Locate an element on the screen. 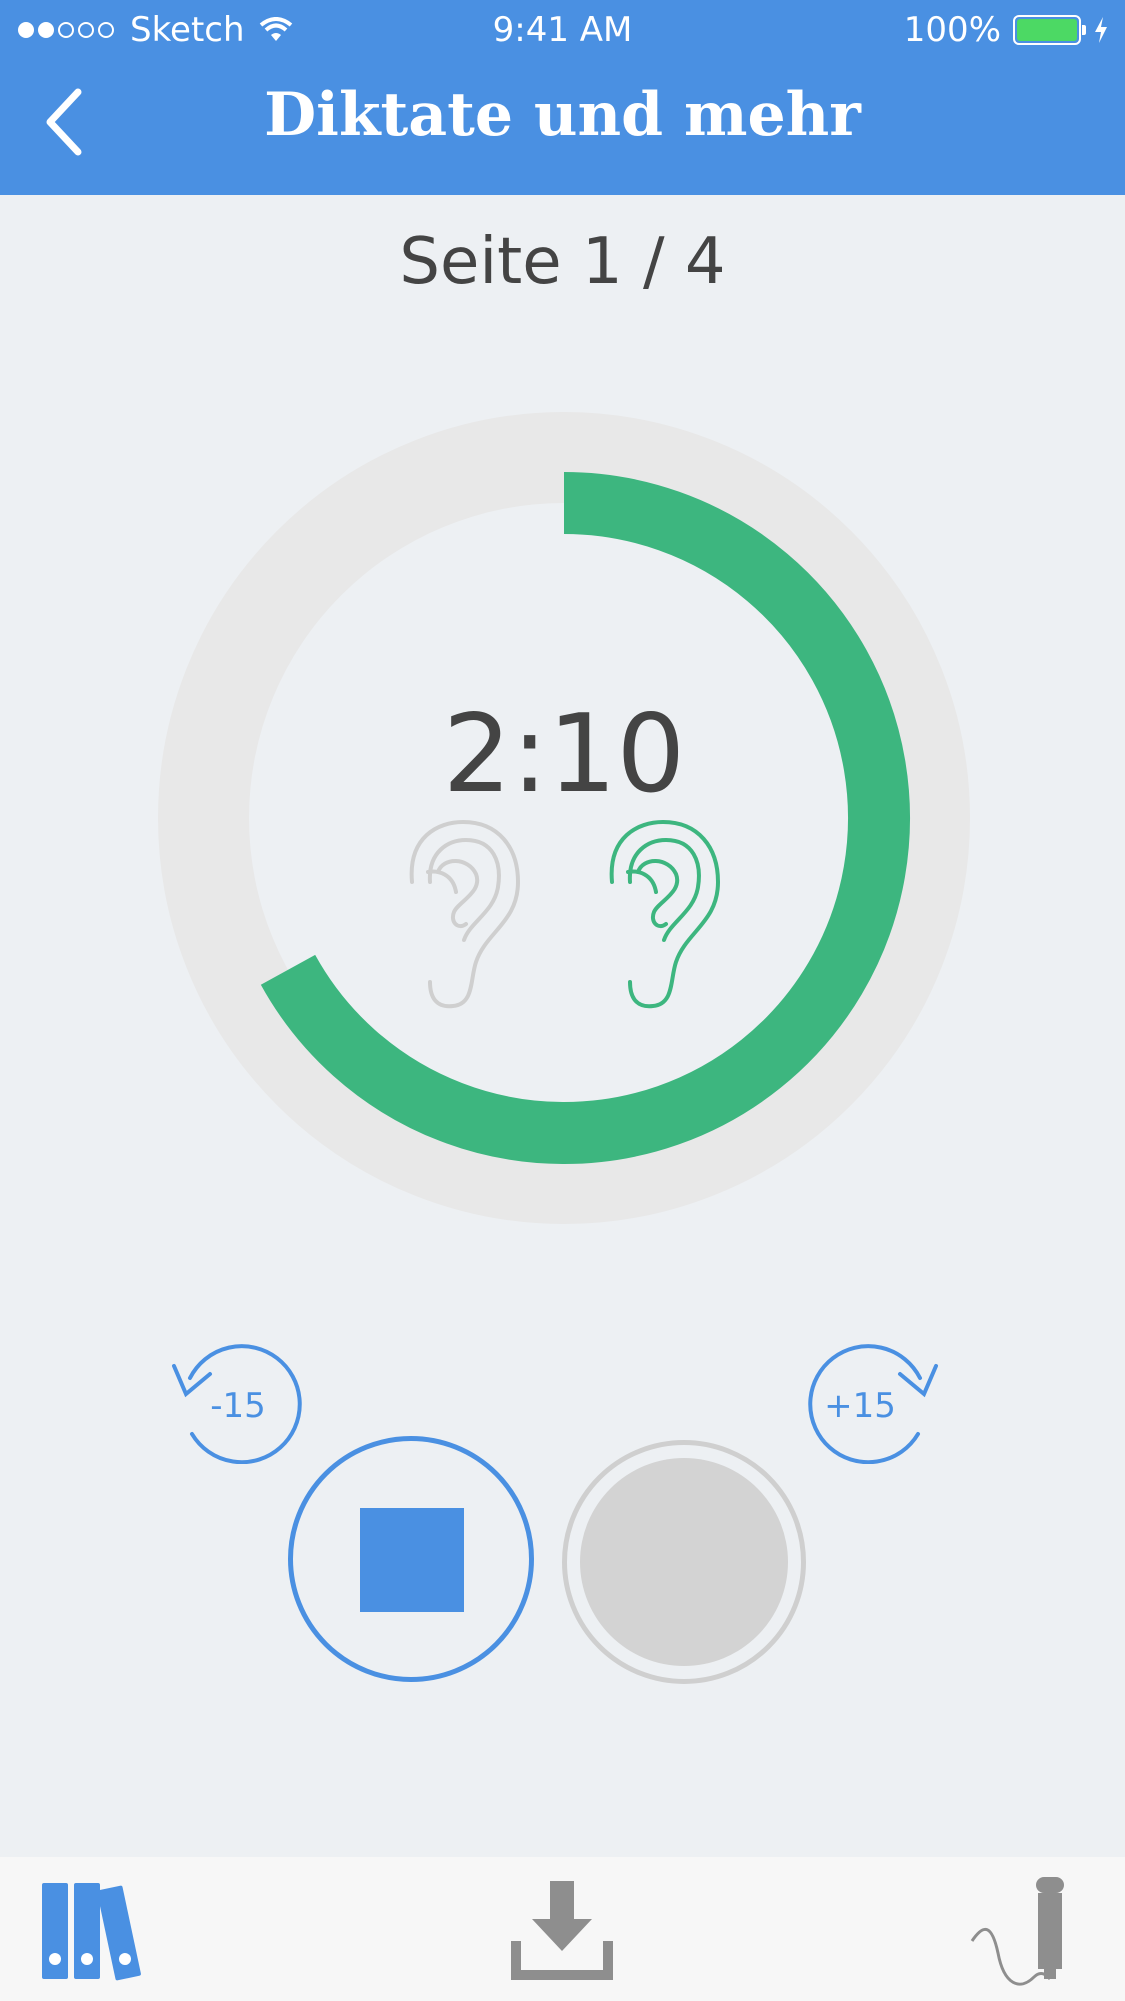 The image size is (1125, 2001). page-title: Diktate und mehr is located at coordinates (562, 115).